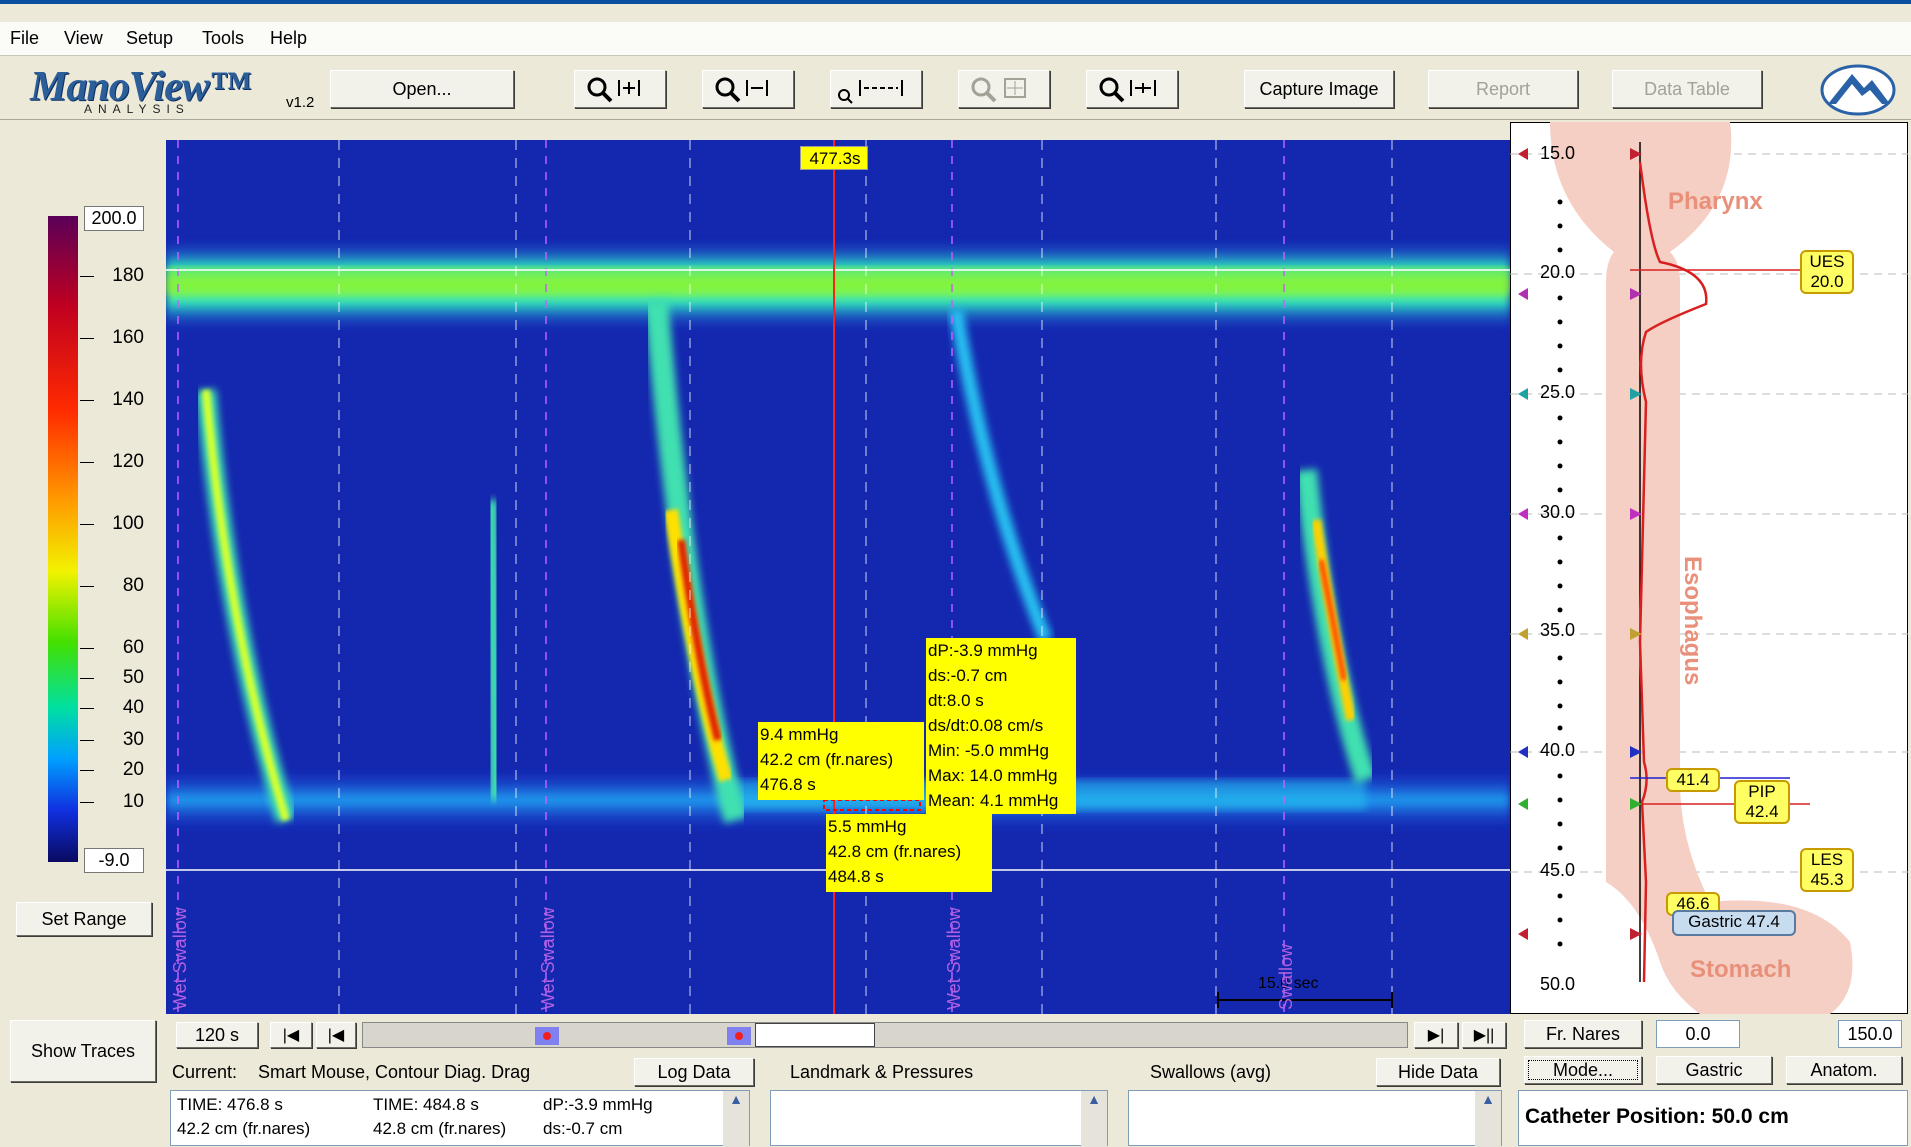 The height and width of the screenshot is (1147, 1911). Describe the element at coordinates (1827, 879) in the screenshot. I see `les-tag-value: 45.3` at that location.